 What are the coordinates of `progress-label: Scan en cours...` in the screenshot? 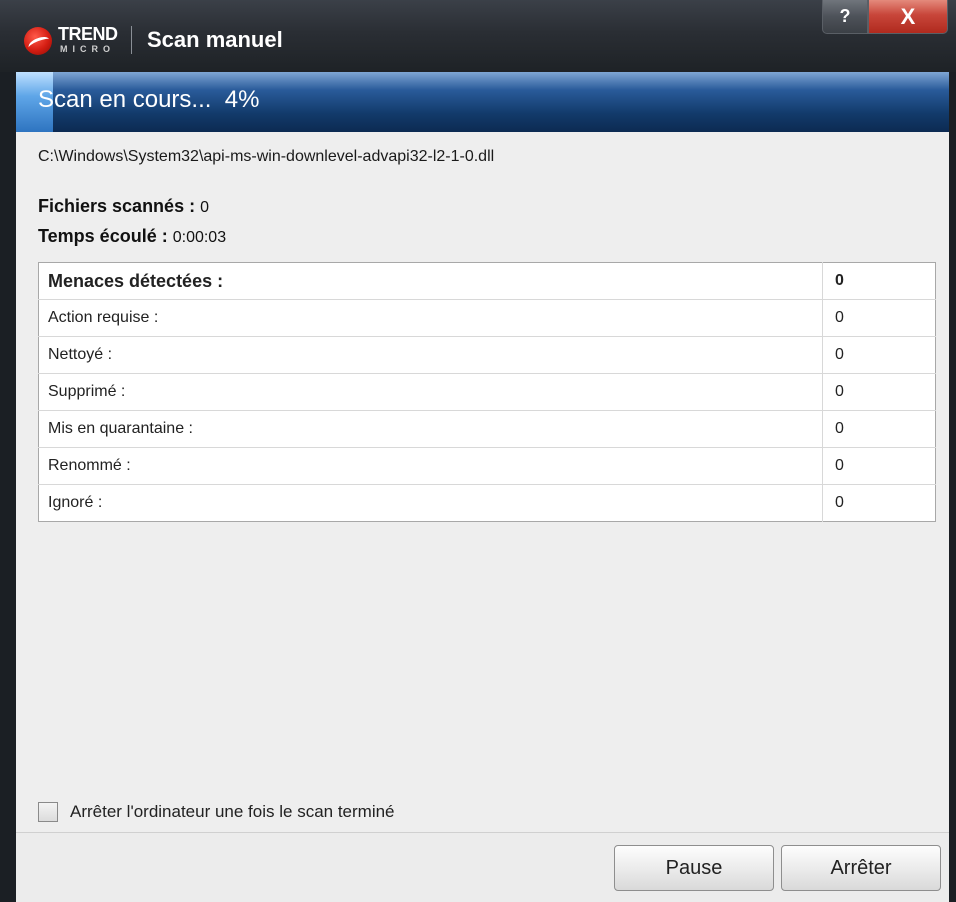 It's located at (125, 99).